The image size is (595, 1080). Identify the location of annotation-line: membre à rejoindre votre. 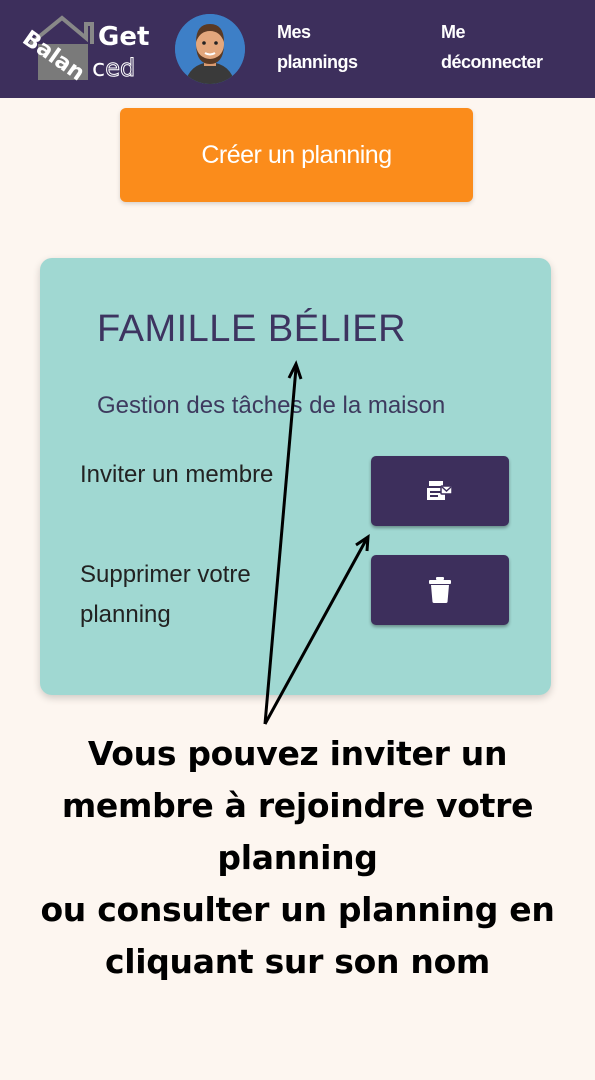
(297, 805).